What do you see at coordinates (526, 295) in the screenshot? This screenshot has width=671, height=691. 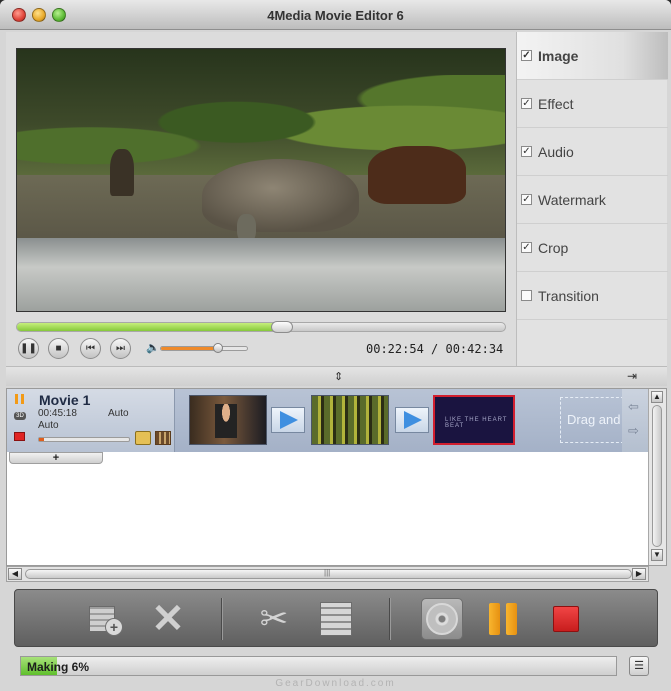 I see `tab-transition-checkbox` at bounding box center [526, 295].